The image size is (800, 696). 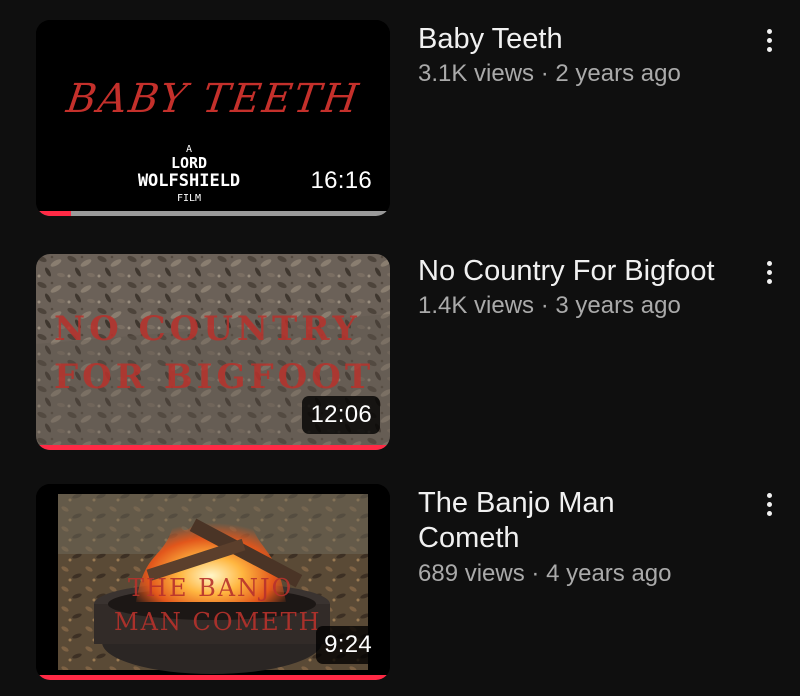 I want to click on view-count: 3.1K views, so click(x=476, y=73).